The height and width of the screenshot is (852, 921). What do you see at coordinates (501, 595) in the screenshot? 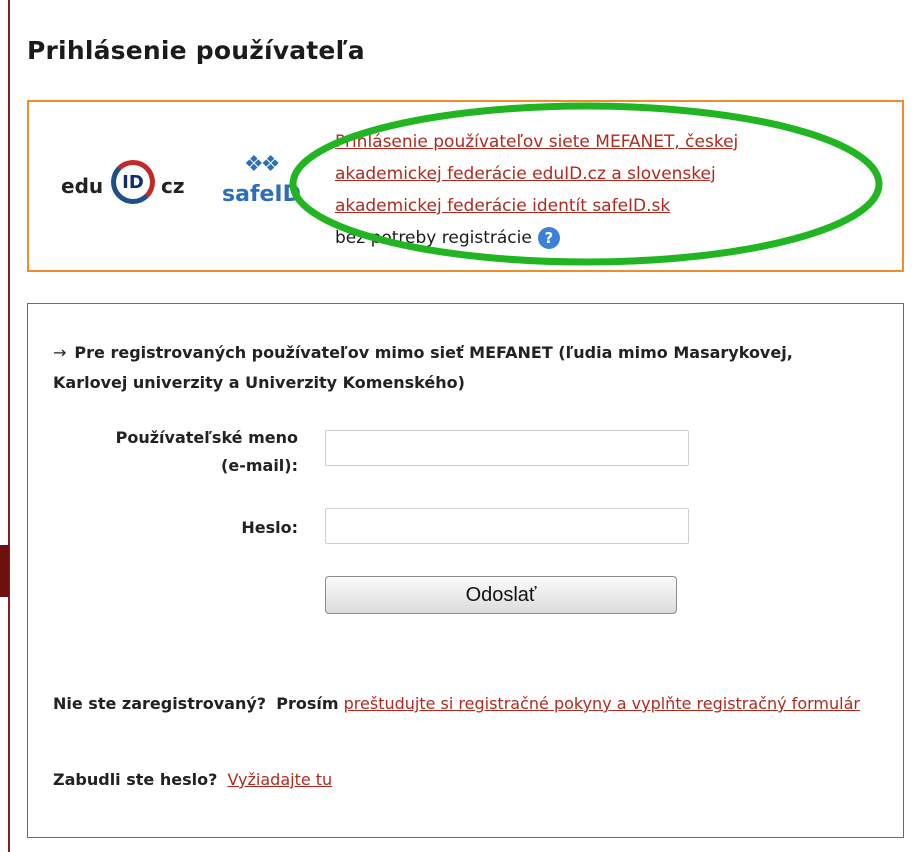
I see `submit-button: Odoslať` at bounding box center [501, 595].